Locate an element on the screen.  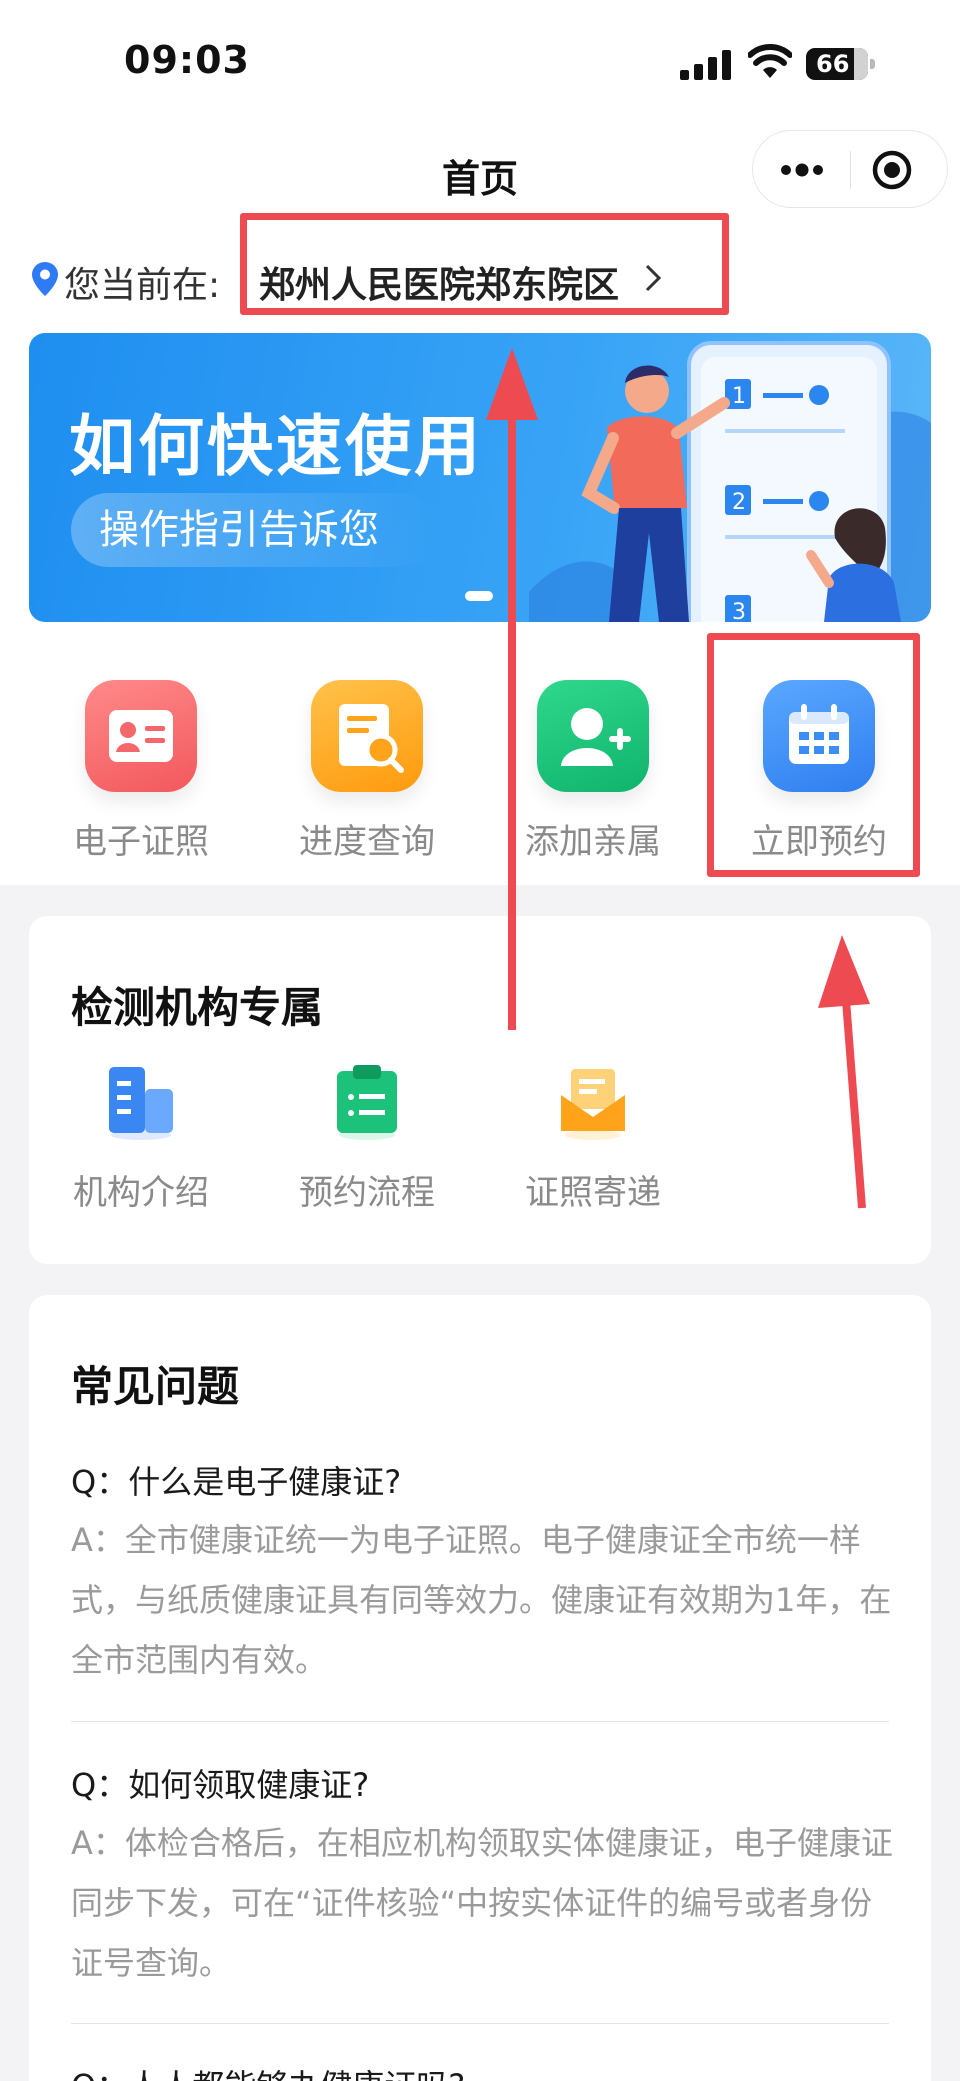
agency-item-process: 预约流程 is located at coordinates (367, 1137).